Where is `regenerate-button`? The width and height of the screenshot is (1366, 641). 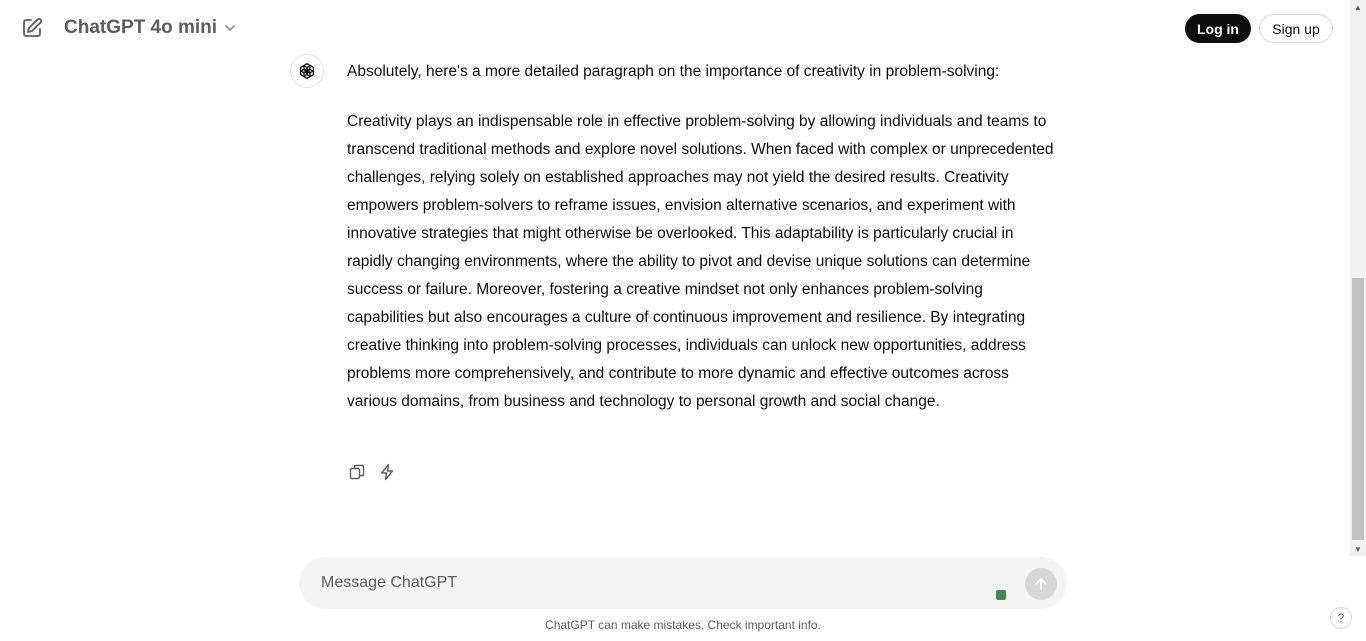
regenerate-button is located at coordinates (387, 472).